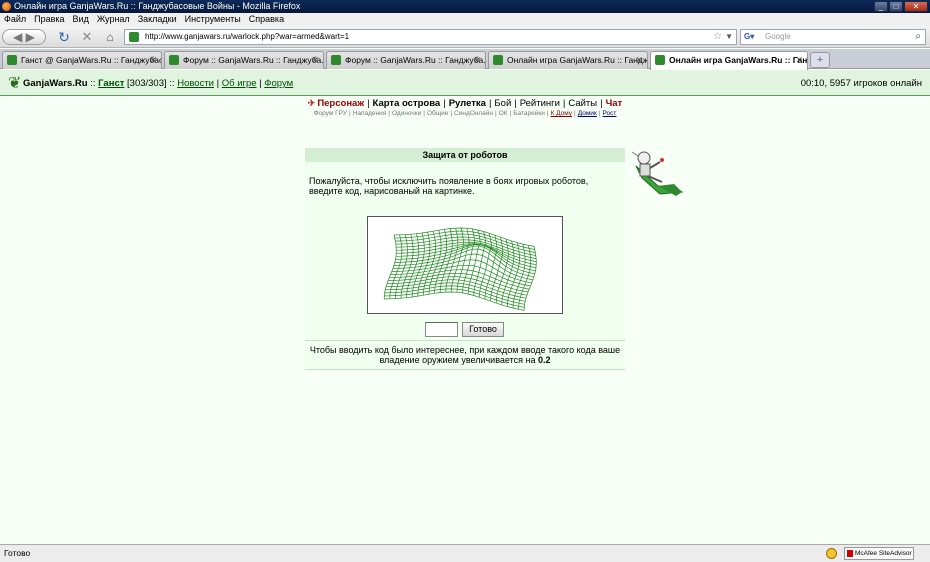 The height and width of the screenshot is (562, 930). I want to click on panel-title: Защита от роботов, so click(465, 155).